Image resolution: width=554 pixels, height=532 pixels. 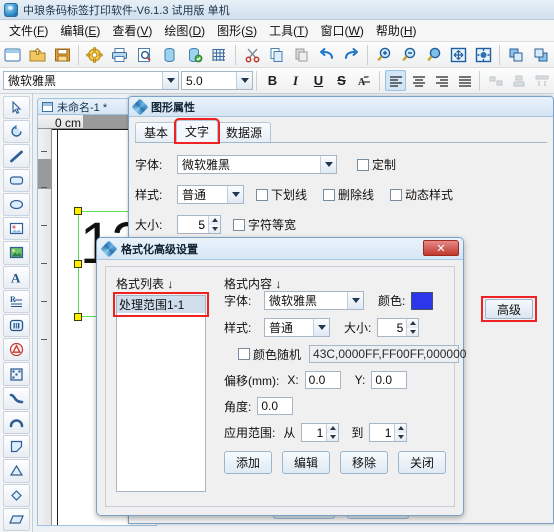 What do you see at coordinates (62, 55) in the screenshot?
I see `save-disk-icon` at bounding box center [62, 55].